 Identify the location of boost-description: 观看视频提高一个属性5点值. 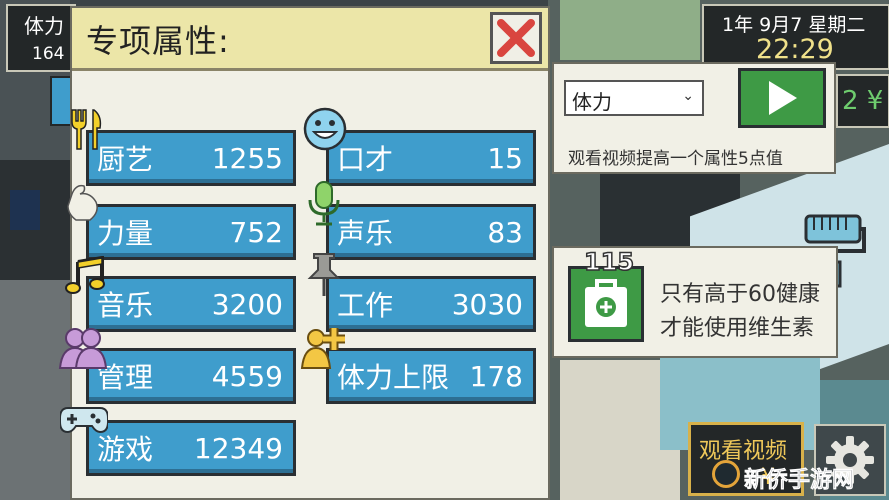
(675, 159).